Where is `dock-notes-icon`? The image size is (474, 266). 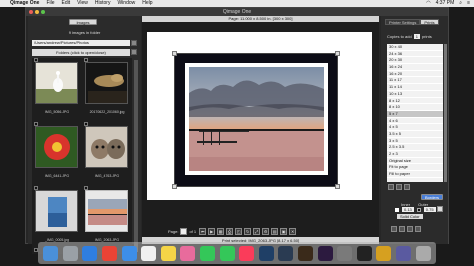
dock-notes-icon is located at coordinates (168, 253).